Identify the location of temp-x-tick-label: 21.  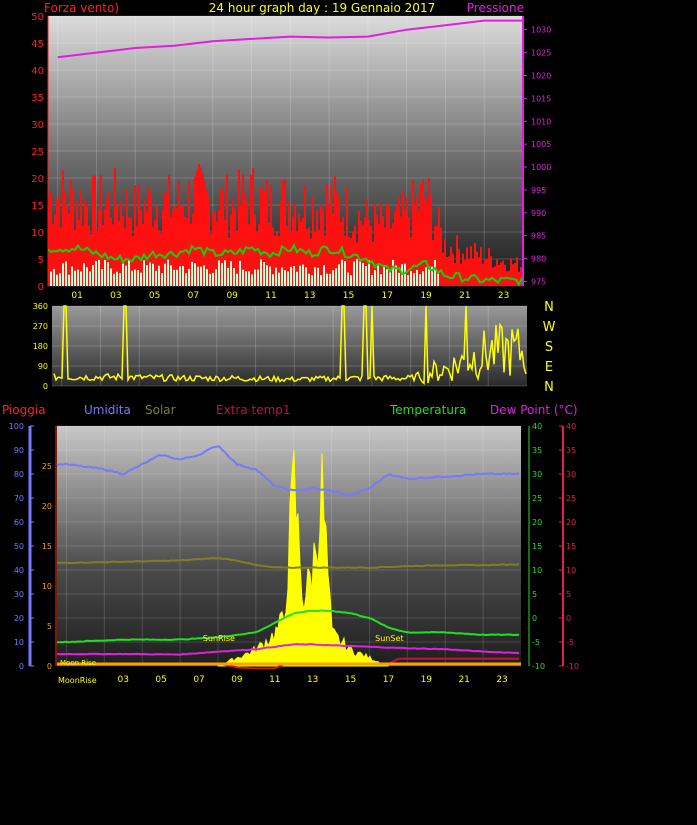
(463, 680).